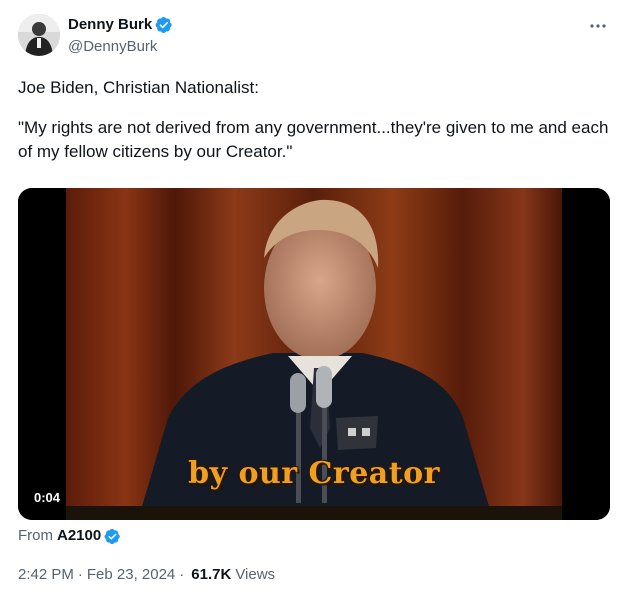 This screenshot has height=600, width=628. What do you see at coordinates (110, 25) in the screenshot?
I see `author-display-name: Denny Burk` at bounding box center [110, 25].